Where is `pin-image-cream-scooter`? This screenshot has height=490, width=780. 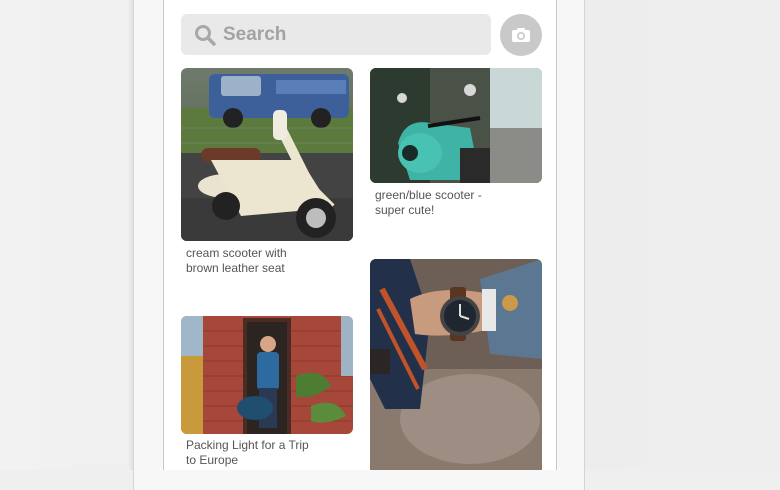
pin-image-cream-scooter is located at coordinates (267, 154).